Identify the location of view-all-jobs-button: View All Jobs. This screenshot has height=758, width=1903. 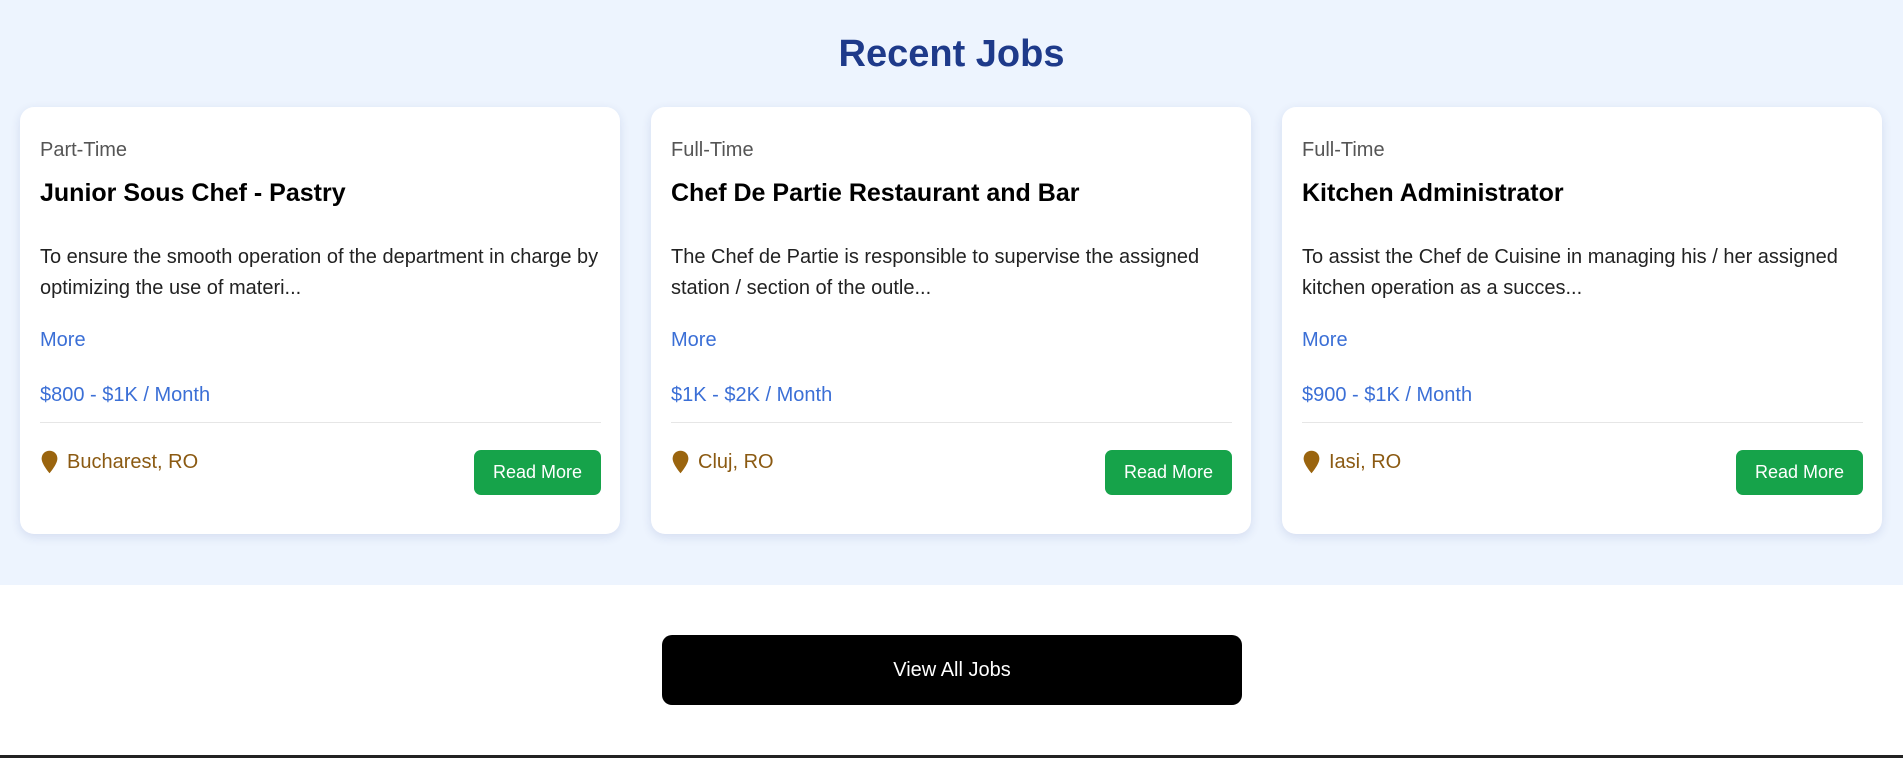
(952, 670).